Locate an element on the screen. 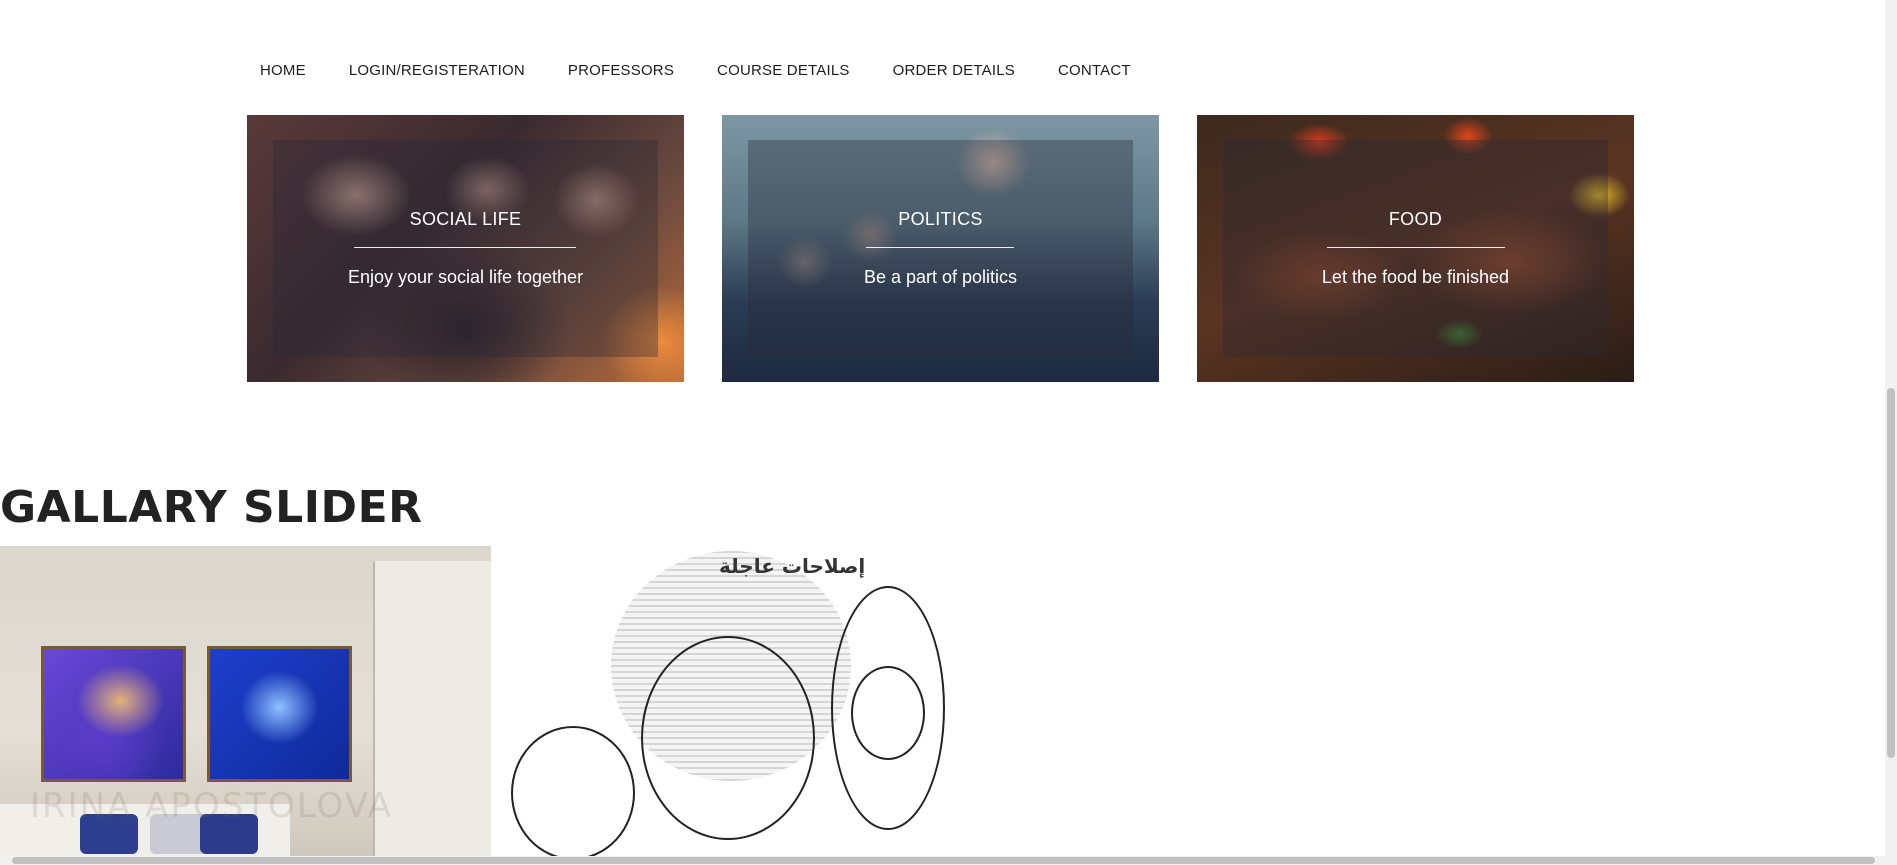 The height and width of the screenshot is (865, 1897). horizontal-scrollbar-thumb is located at coordinates (943, 860).